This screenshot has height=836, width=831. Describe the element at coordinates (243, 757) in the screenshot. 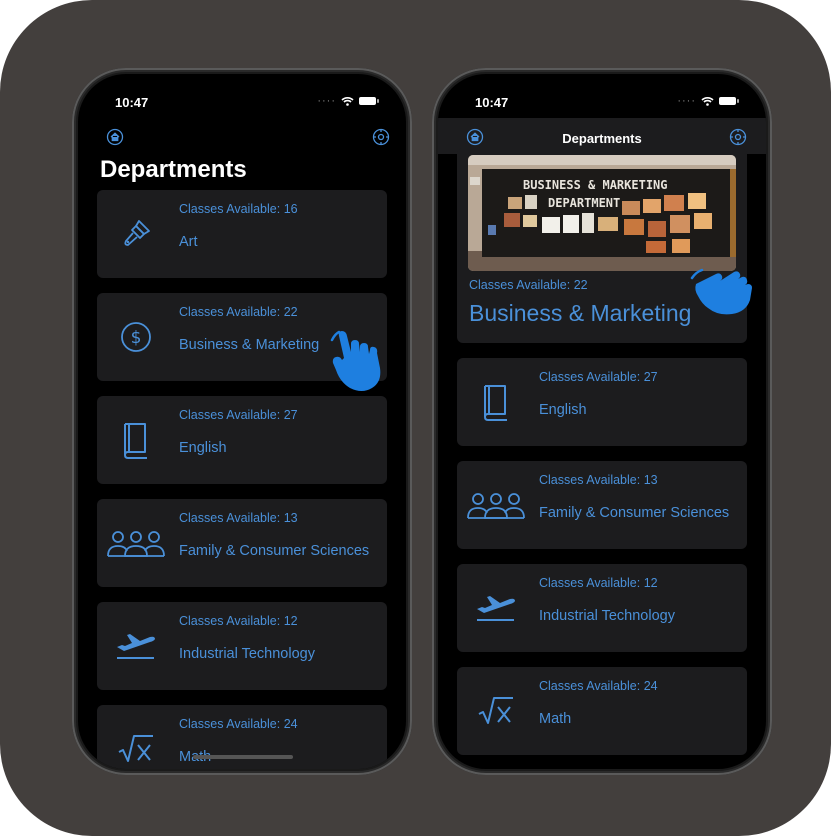

I see `home-indicator` at that location.